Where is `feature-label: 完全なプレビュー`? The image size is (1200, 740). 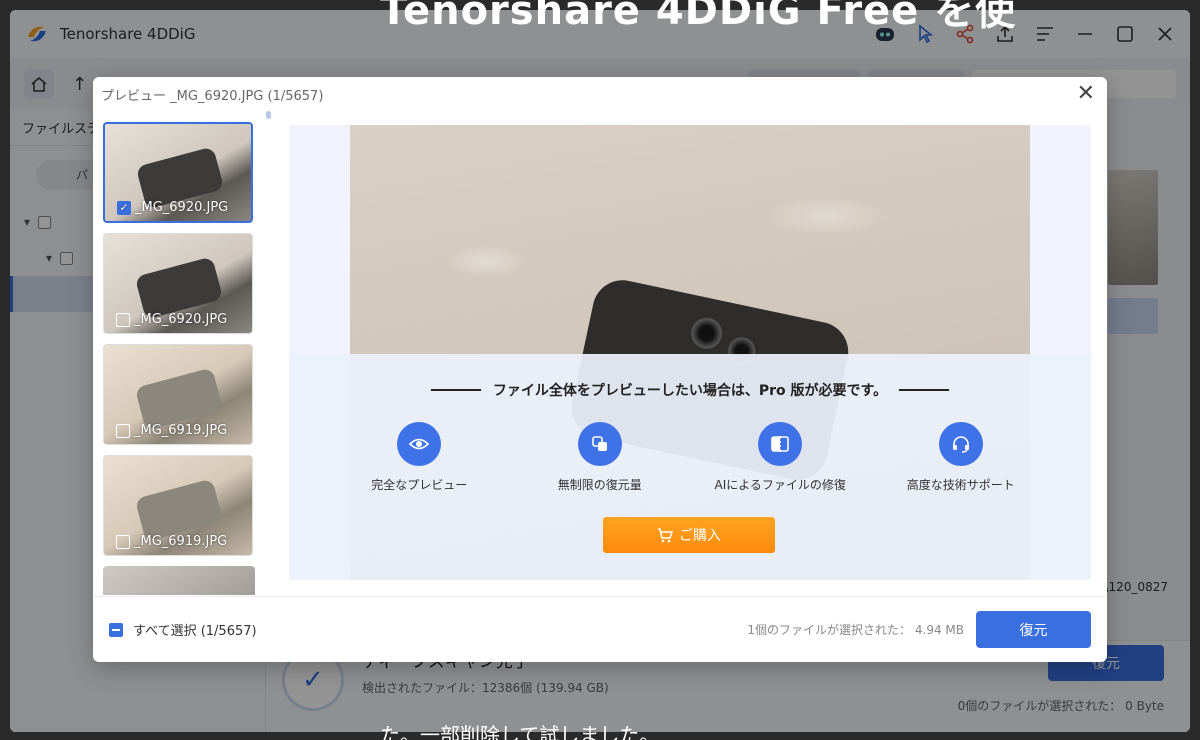 feature-label: 完全なプレビュー is located at coordinates (419, 485).